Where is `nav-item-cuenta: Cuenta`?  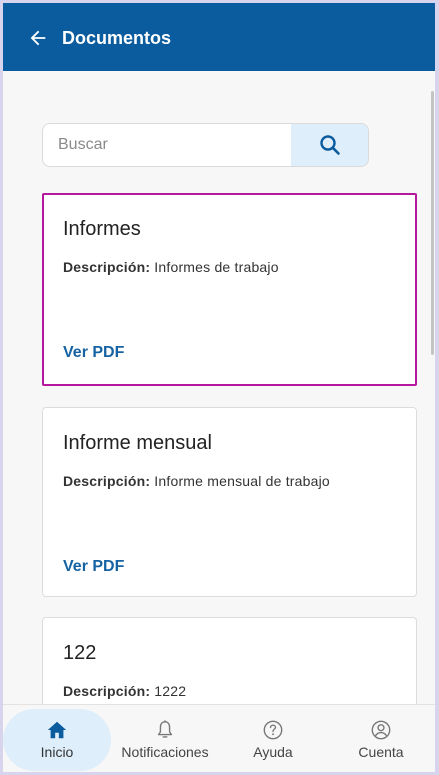 nav-item-cuenta: Cuenta is located at coordinates (381, 738).